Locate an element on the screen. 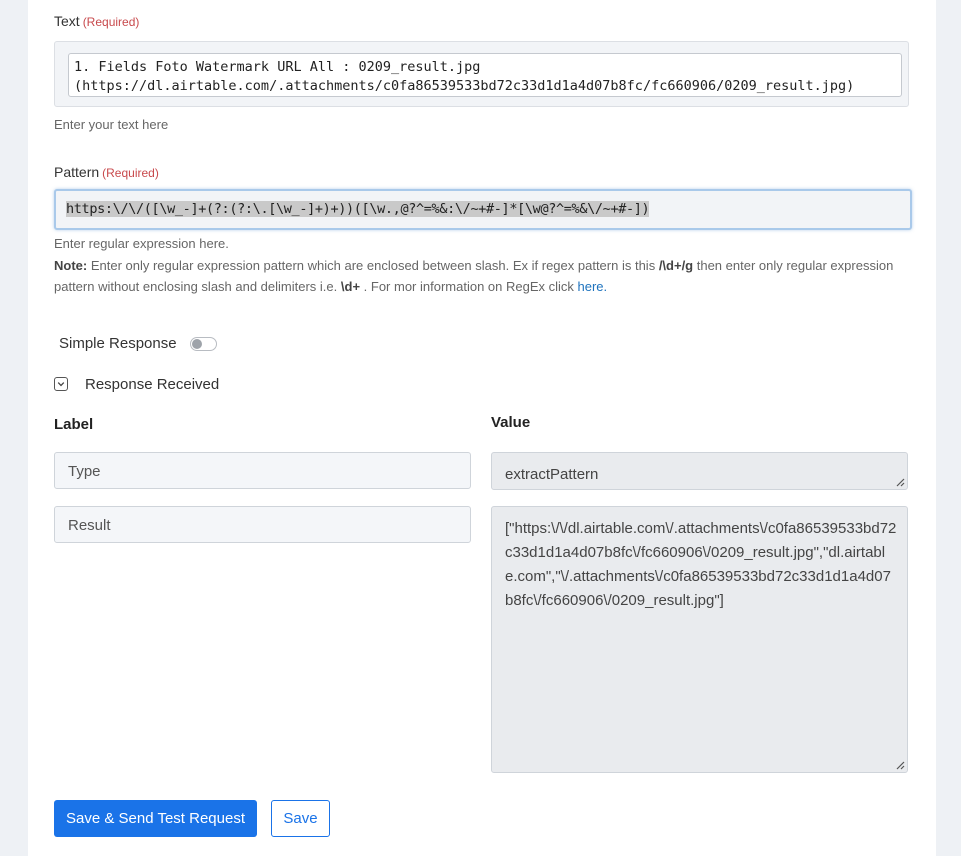  note-example-2: \d+ is located at coordinates (350, 286).